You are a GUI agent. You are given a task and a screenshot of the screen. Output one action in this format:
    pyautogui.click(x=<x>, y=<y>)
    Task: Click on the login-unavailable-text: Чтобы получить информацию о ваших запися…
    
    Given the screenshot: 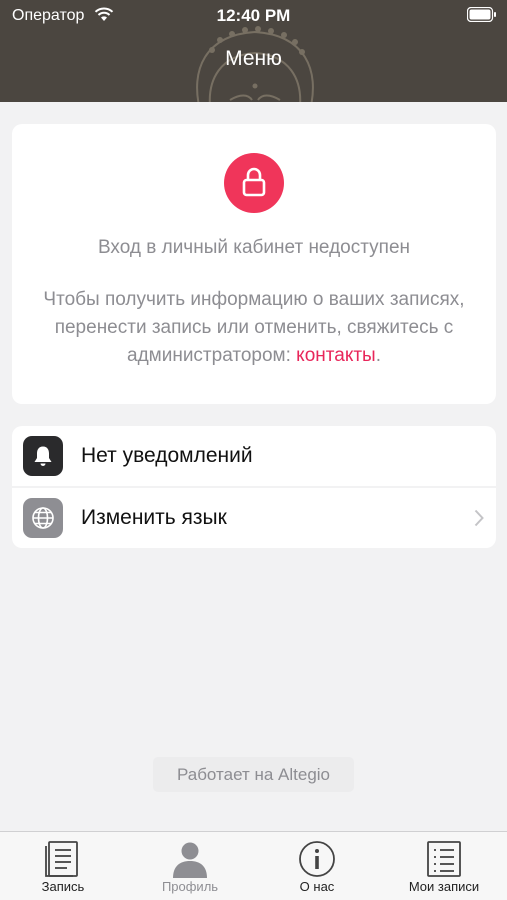 What is the action you would take?
    pyautogui.click(x=254, y=328)
    